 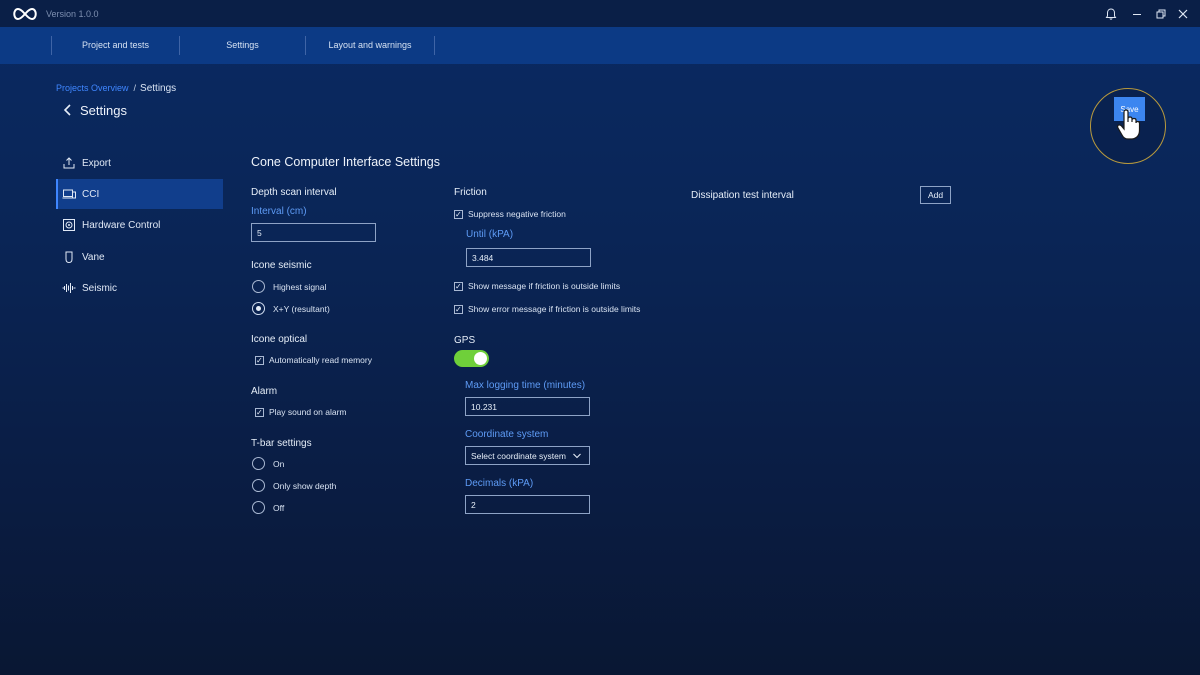 I want to click on depth-scan-interval-label: Depth scan interval, so click(x=294, y=192).